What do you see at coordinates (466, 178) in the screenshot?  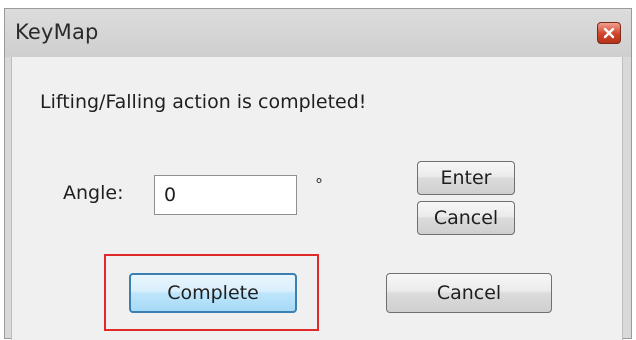 I see `enter-button: Enter` at bounding box center [466, 178].